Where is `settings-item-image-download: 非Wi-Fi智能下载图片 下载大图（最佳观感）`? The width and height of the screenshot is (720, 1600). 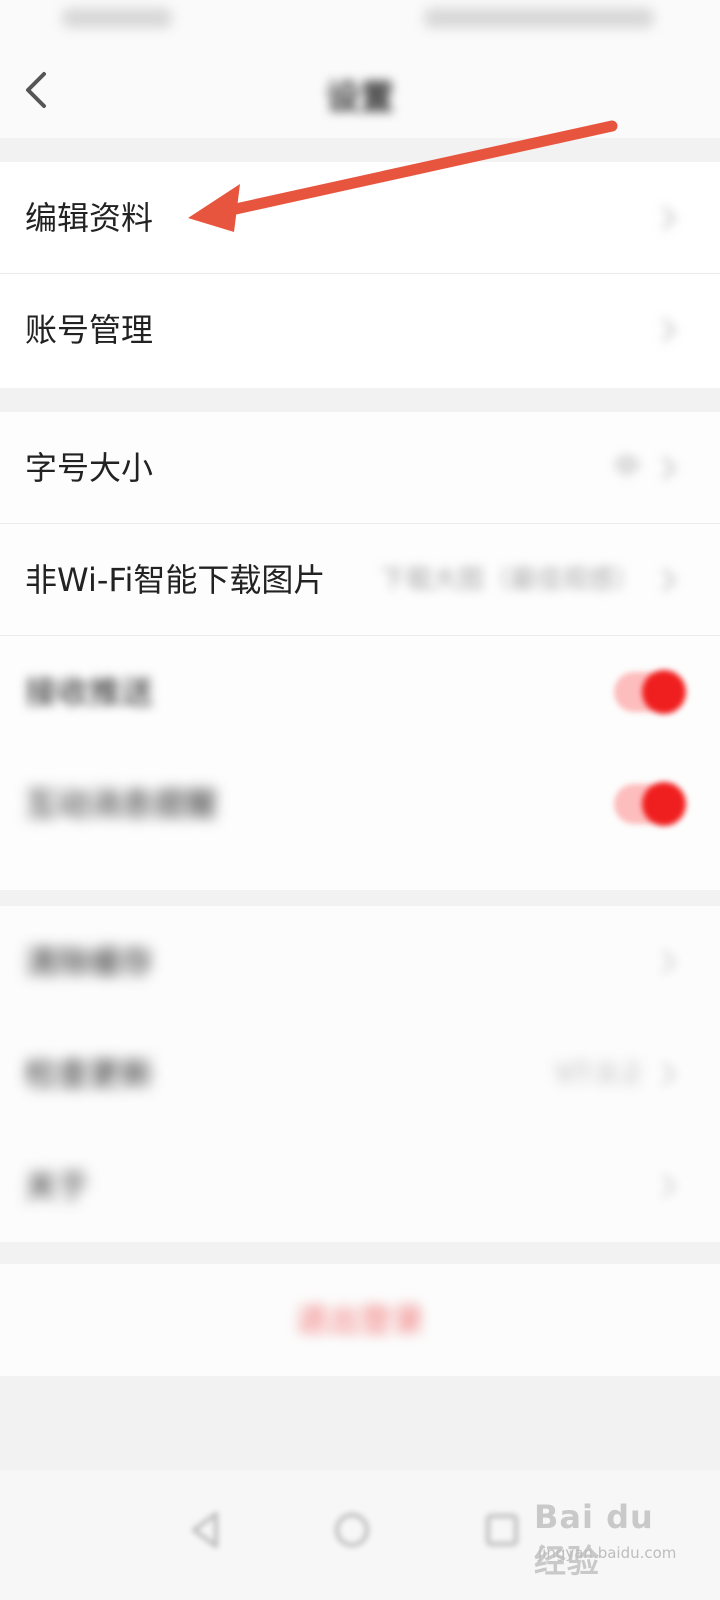
settings-item-image-download: 非Wi-Fi智能下载图片 下载大图（最佳观感） is located at coordinates (360, 580).